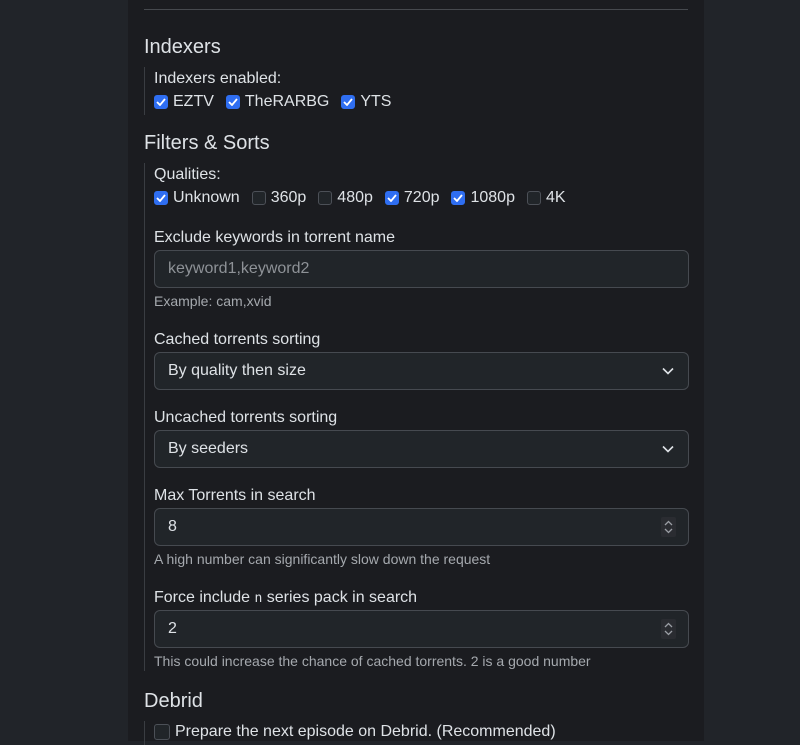 The height and width of the screenshot is (745, 800). Describe the element at coordinates (421, 449) in the screenshot. I see `uncached-sorting-select: By seeders` at that location.